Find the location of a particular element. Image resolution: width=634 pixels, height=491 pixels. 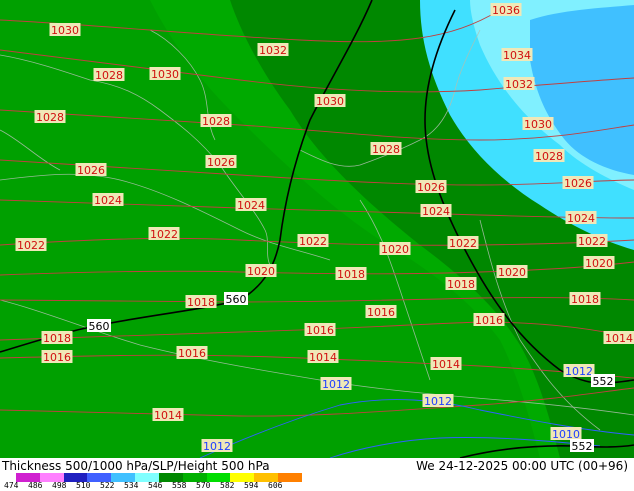

map-datetime: We 24-12-2025 00:00 UTC (00+96) is located at coordinates (522, 466).